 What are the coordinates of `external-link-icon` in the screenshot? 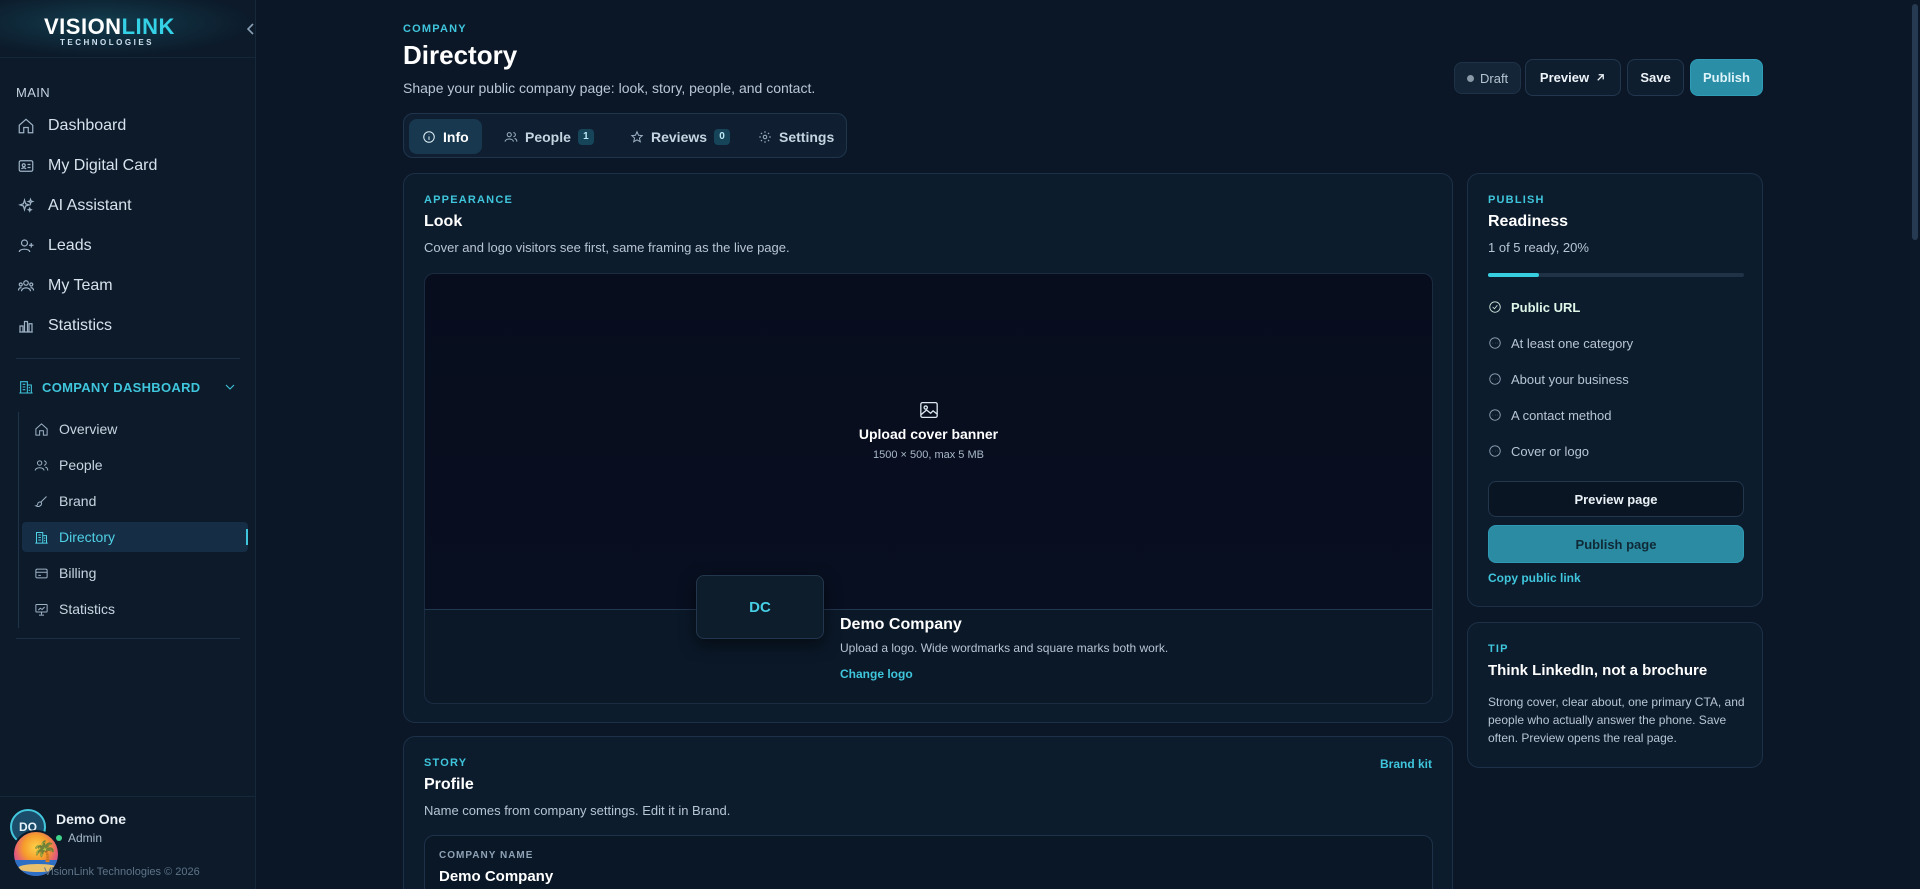 It's located at (1600, 77).